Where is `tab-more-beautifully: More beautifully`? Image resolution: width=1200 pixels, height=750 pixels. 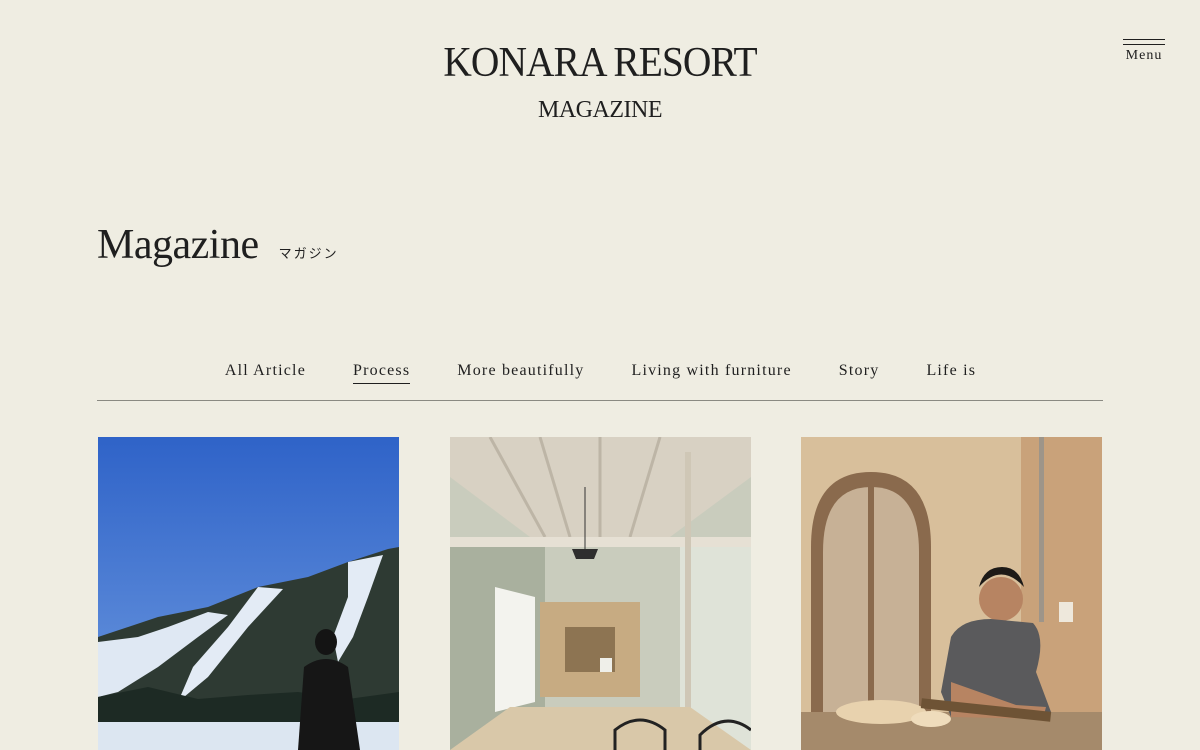
tab-more-beautifully: More beautifully is located at coordinates (520, 372).